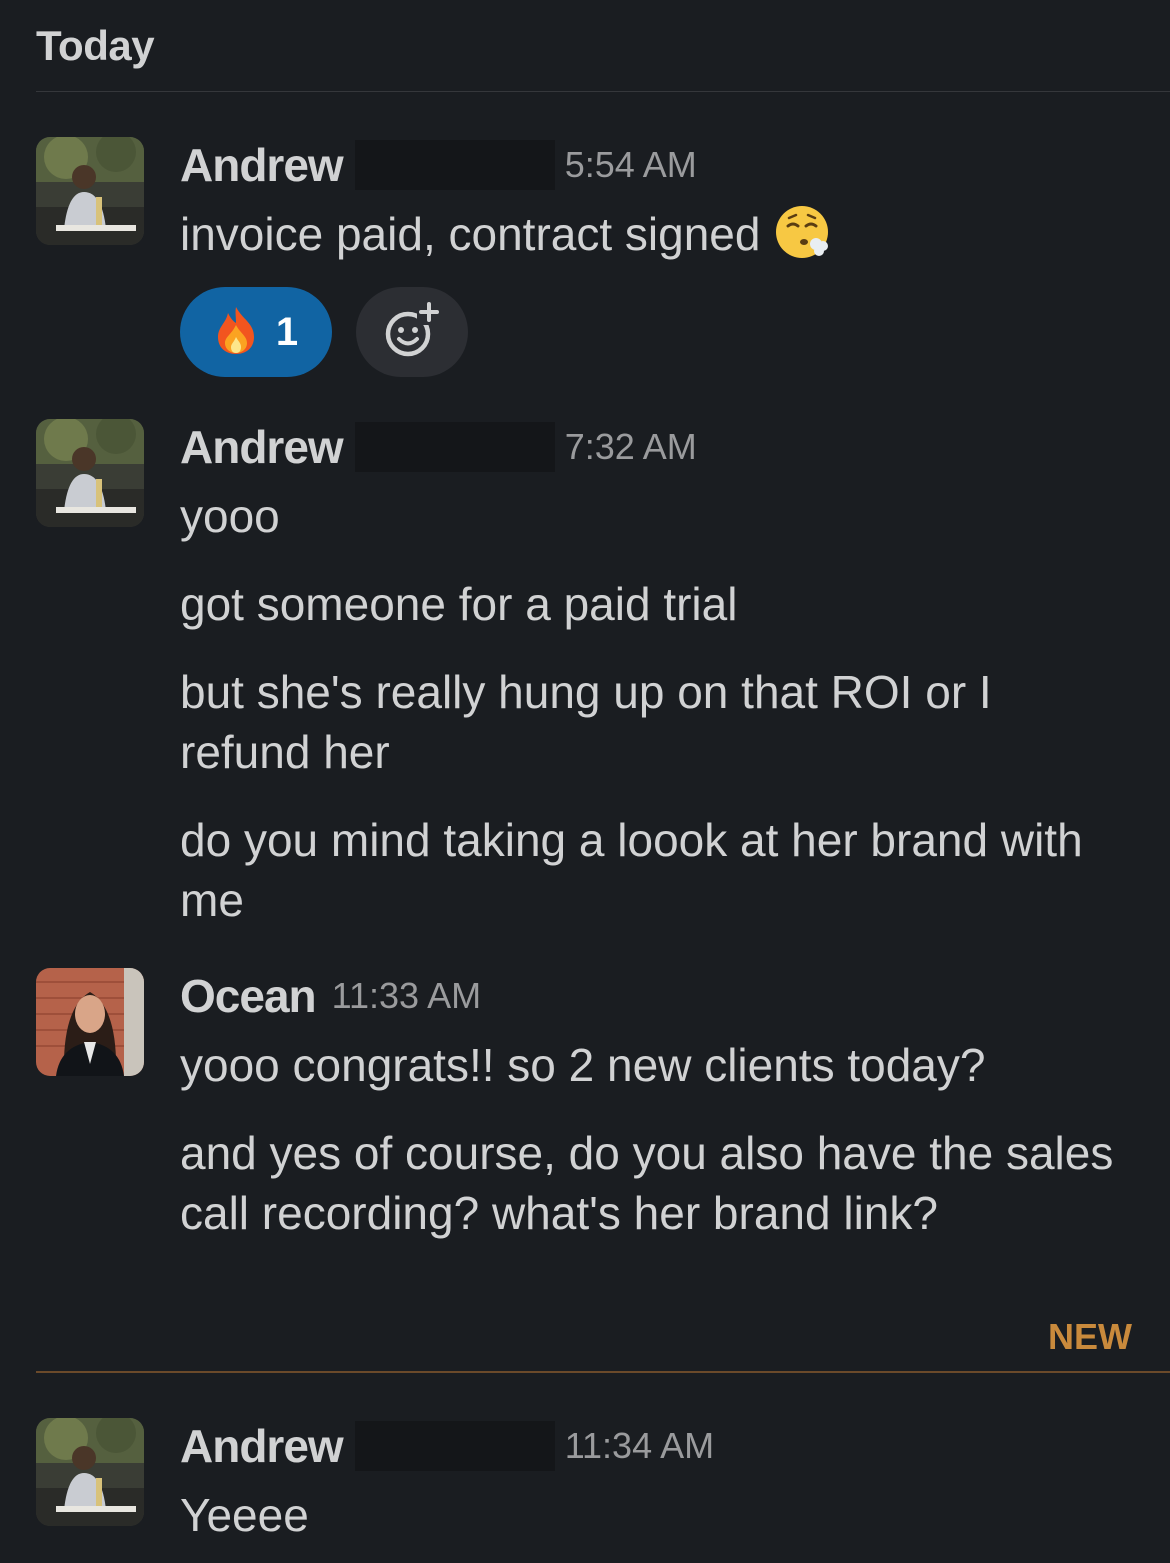 This screenshot has height=1563, width=1170. I want to click on reaction-count: 1, so click(287, 331).